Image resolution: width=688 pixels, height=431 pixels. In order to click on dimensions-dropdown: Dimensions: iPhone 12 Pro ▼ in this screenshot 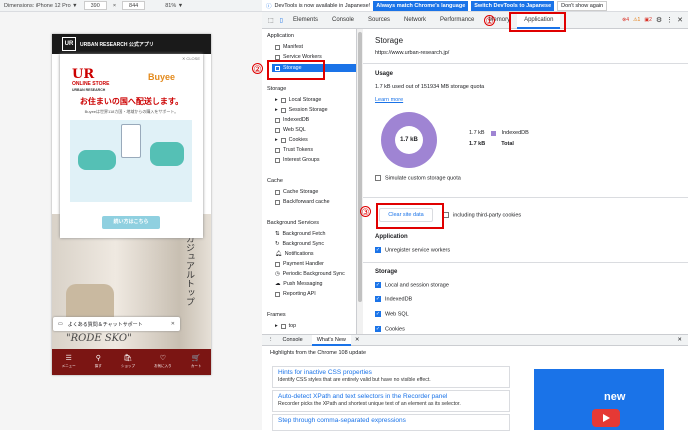, I will do `click(41, 6)`.